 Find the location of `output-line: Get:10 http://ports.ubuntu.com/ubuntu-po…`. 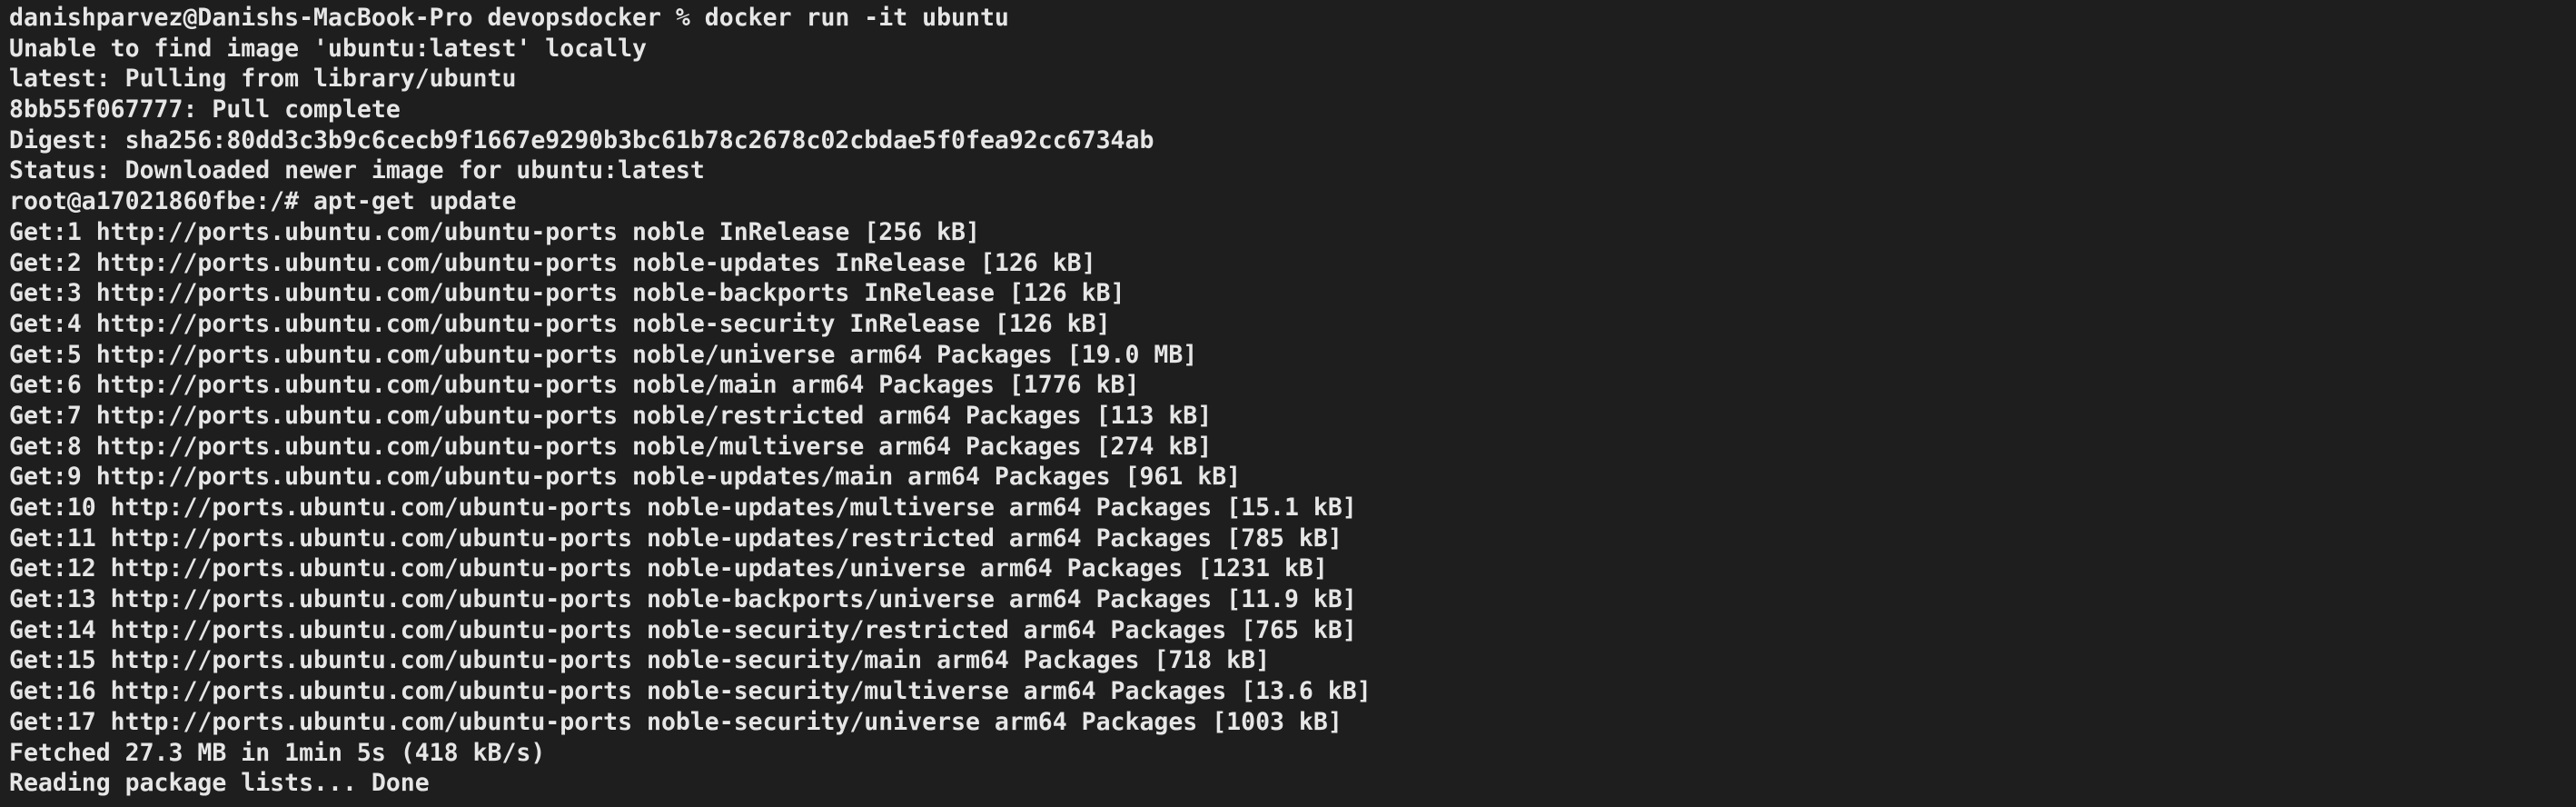

output-line: Get:10 http://ports.ubuntu.com/ubuntu-po… is located at coordinates (683, 507).